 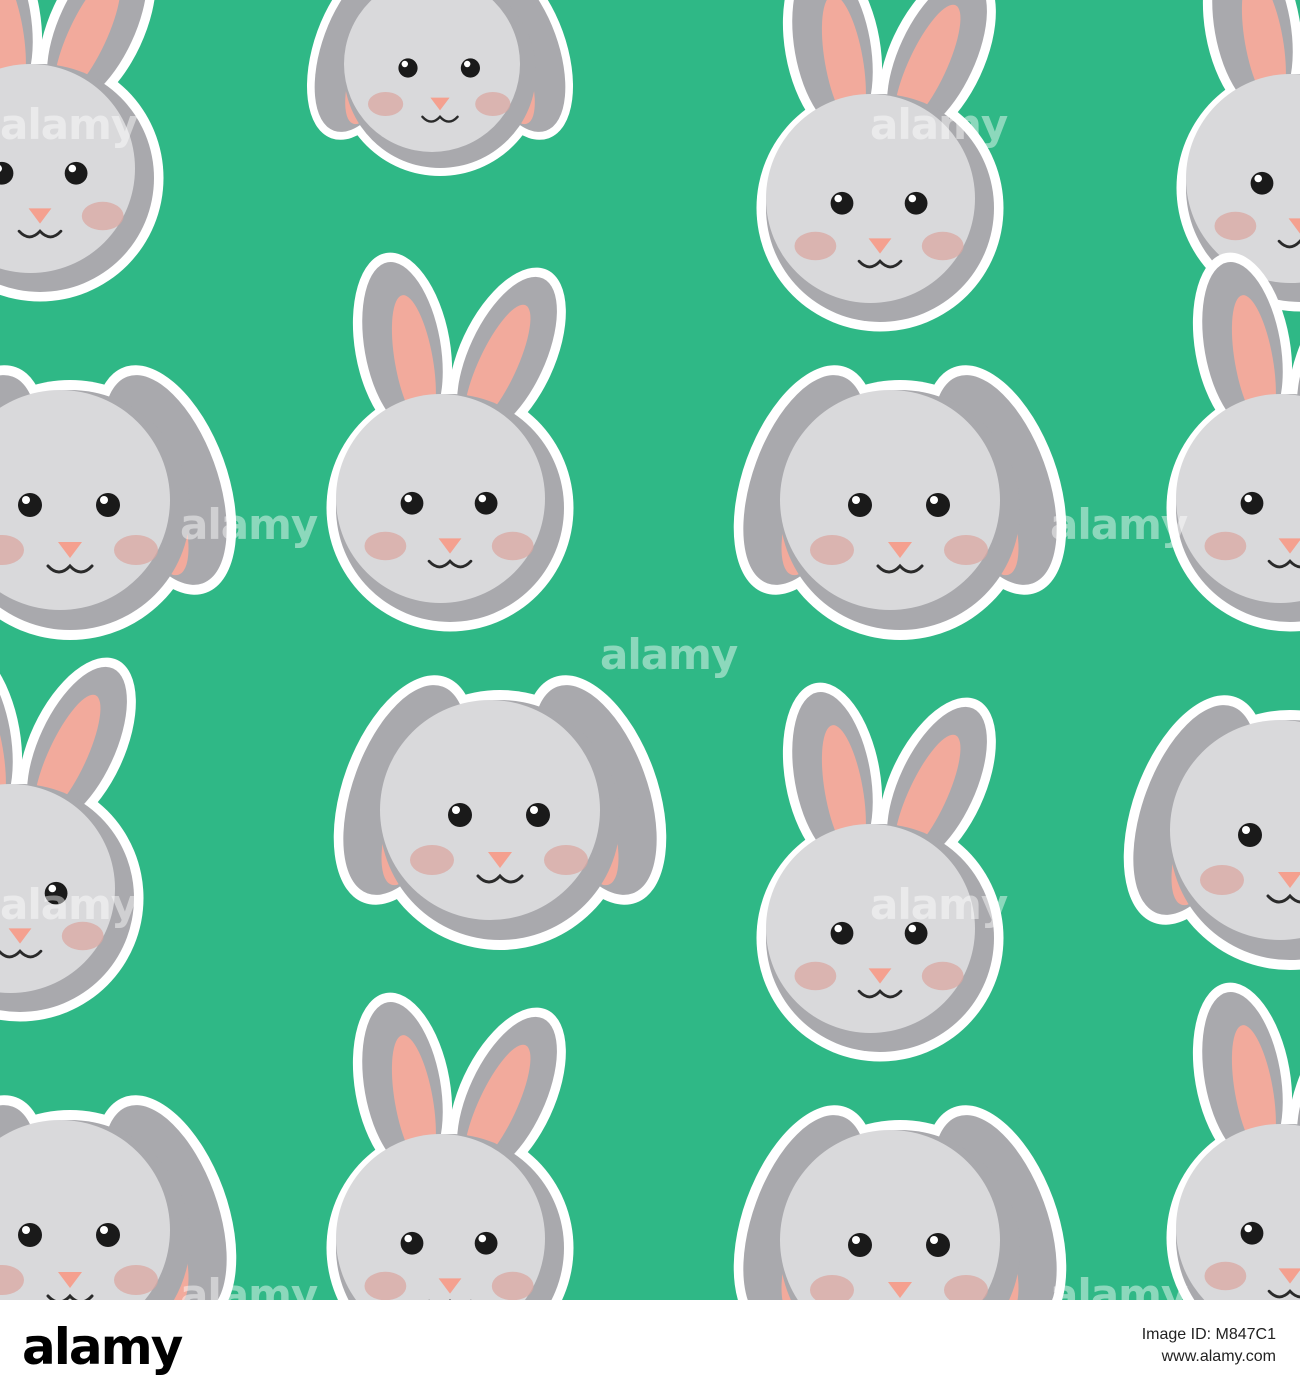 I want to click on footer-bar: alamy Image ID: M847C1 www.alamy.com, so click(x=650, y=1345).